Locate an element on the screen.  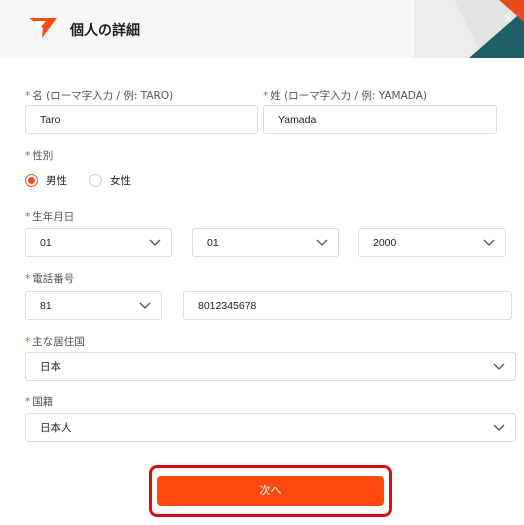
page-title: 個人の詳細 is located at coordinates (105, 31).